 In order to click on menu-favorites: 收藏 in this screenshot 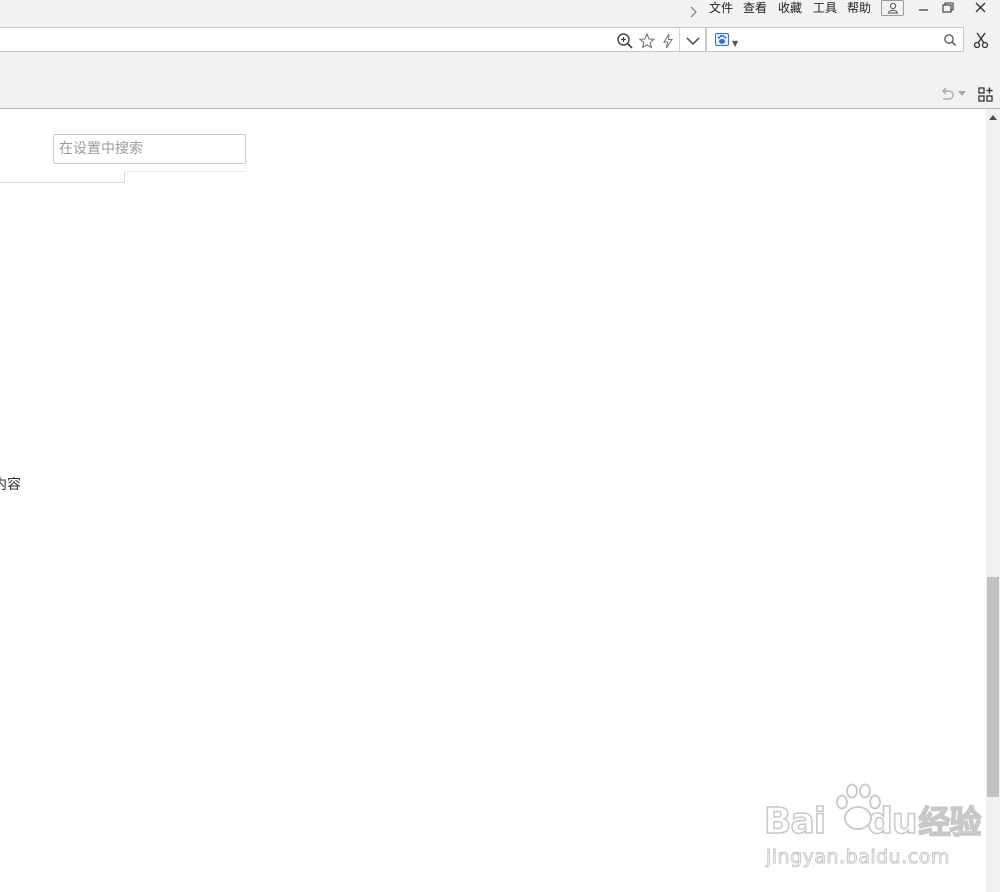, I will do `click(790, 8)`.